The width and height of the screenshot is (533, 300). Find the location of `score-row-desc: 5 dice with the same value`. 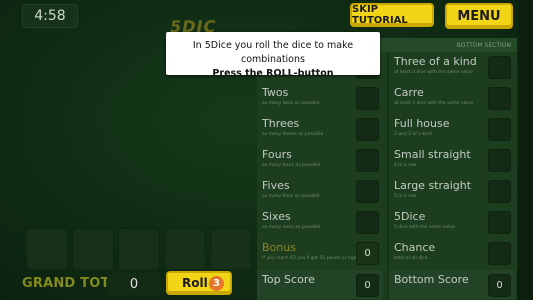

score-row-desc: 5 dice with the same value is located at coordinates (424, 227).